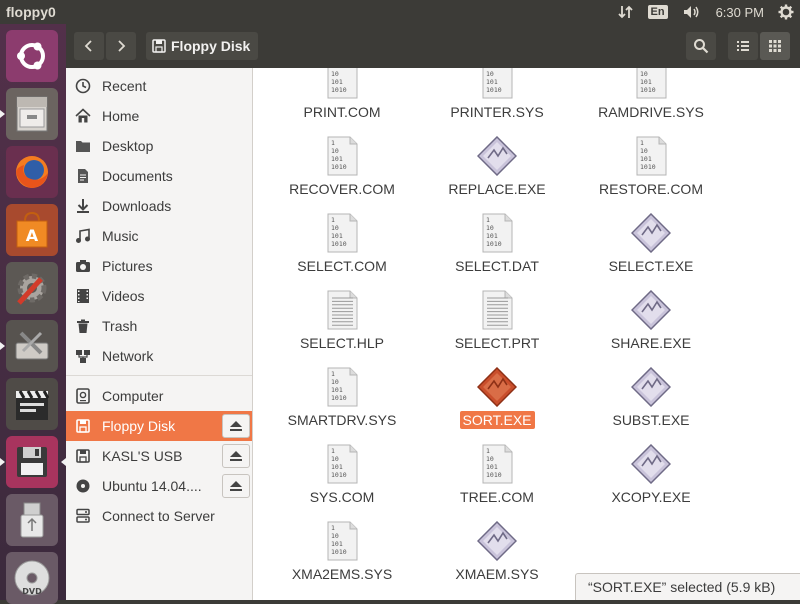 This screenshot has height=604, width=800. What do you see at coordinates (32, 56) in the screenshot?
I see `ubuntu-logo-icon` at bounding box center [32, 56].